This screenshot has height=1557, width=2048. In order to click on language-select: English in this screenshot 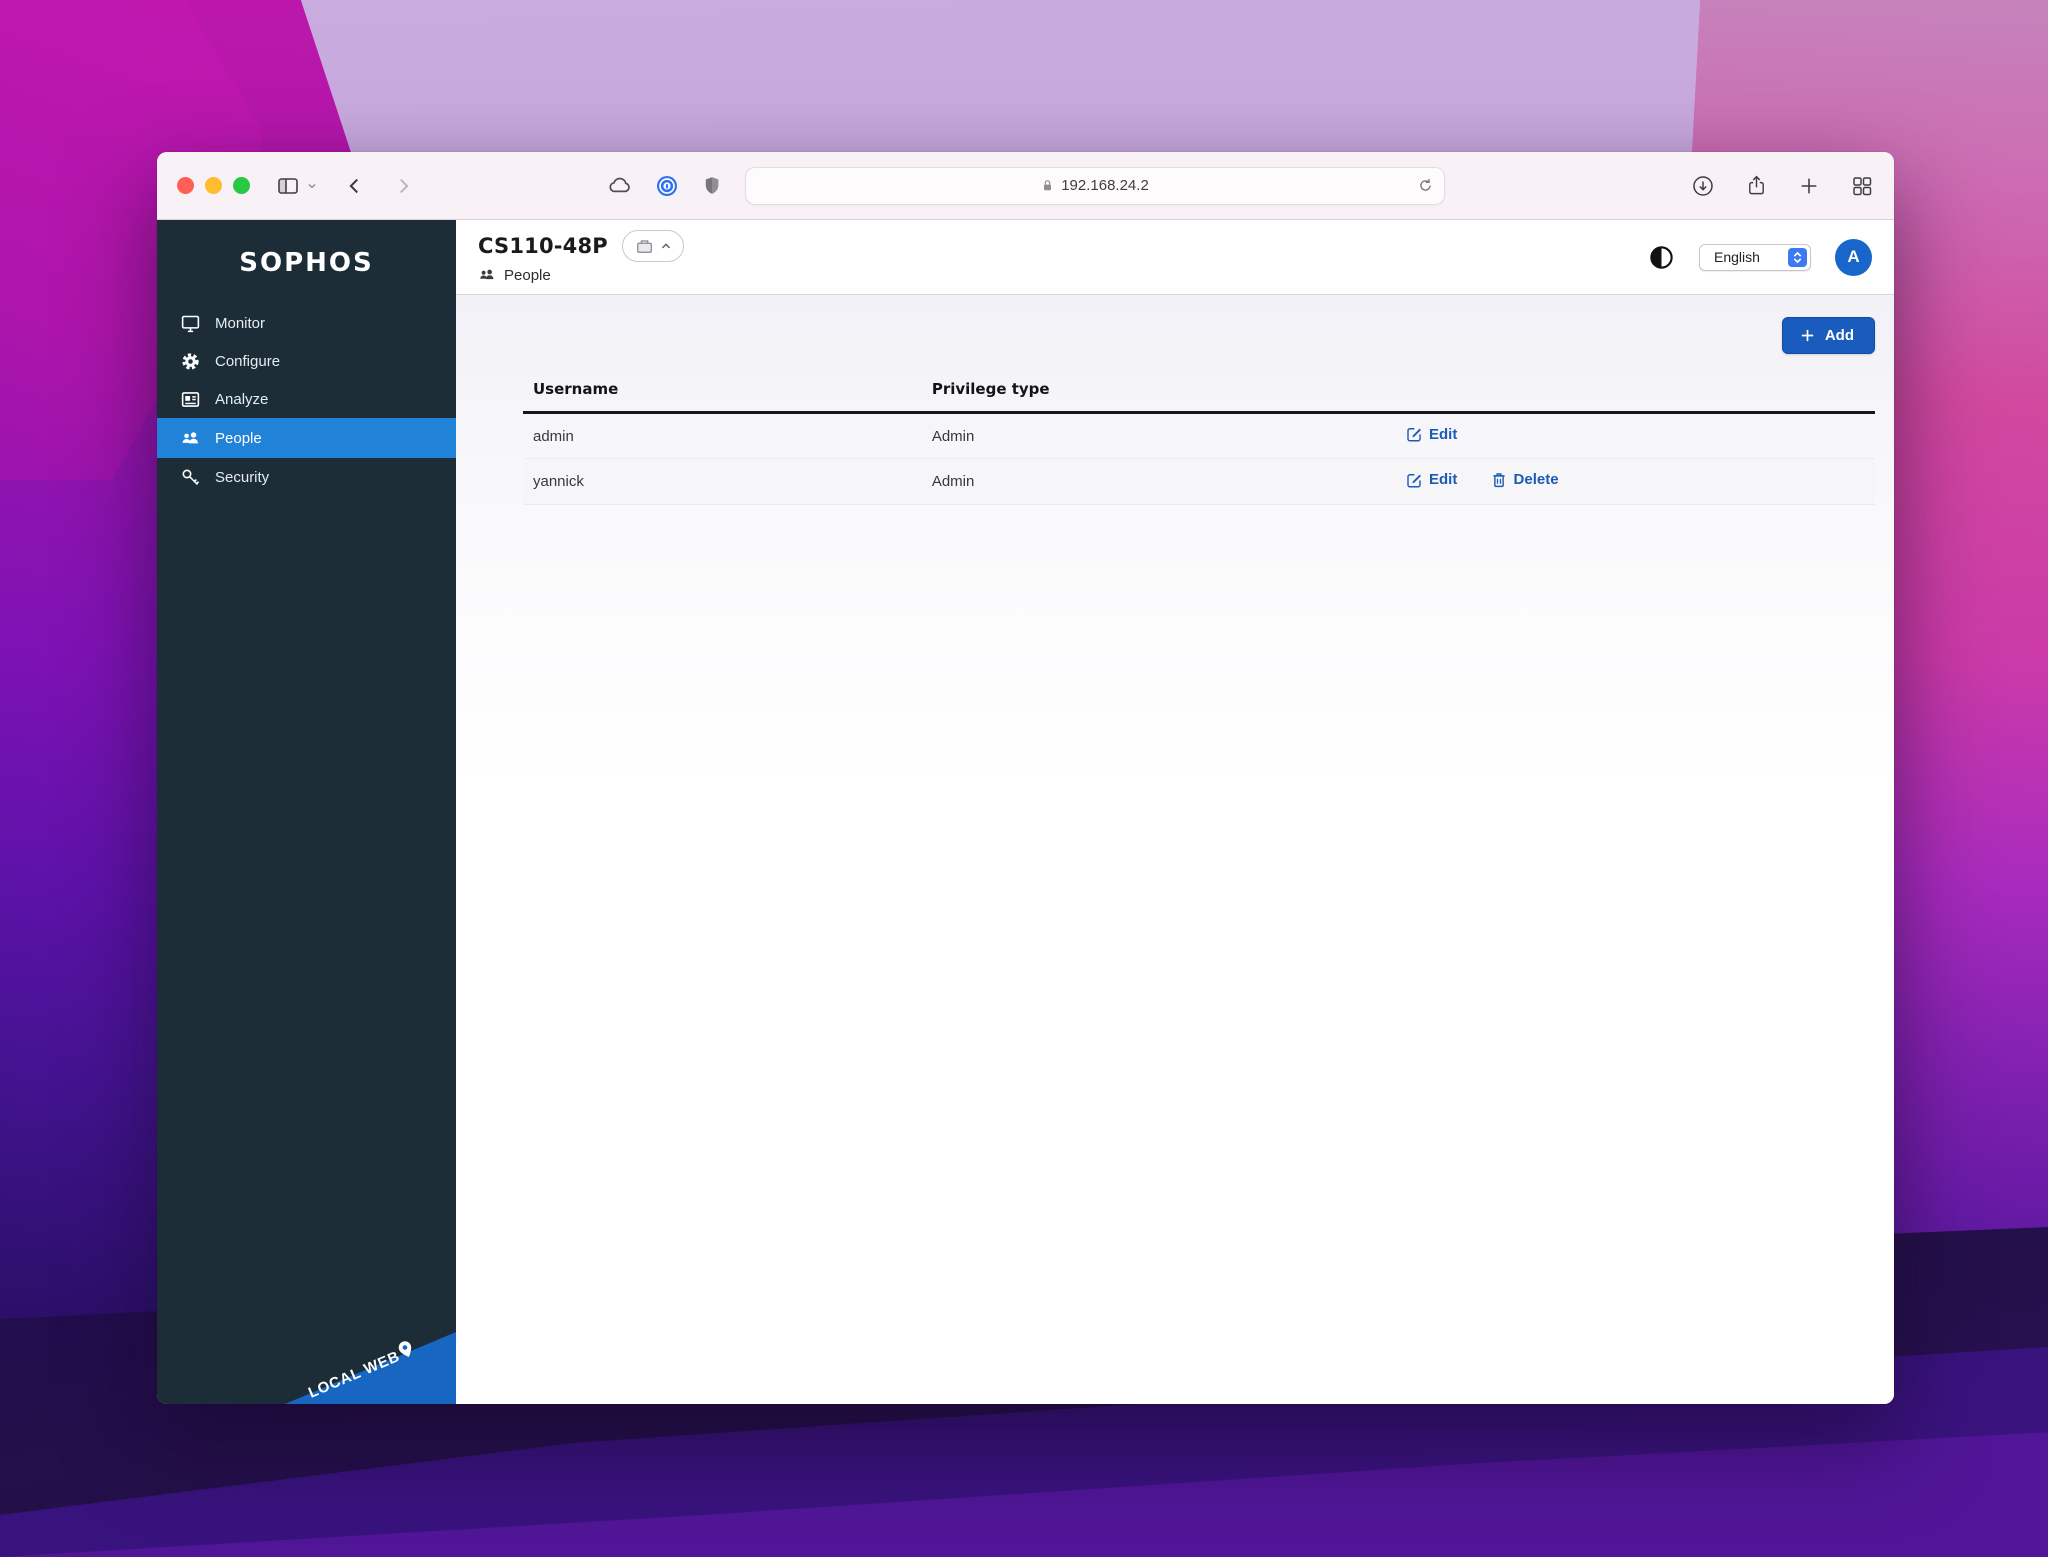, I will do `click(1755, 257)`.